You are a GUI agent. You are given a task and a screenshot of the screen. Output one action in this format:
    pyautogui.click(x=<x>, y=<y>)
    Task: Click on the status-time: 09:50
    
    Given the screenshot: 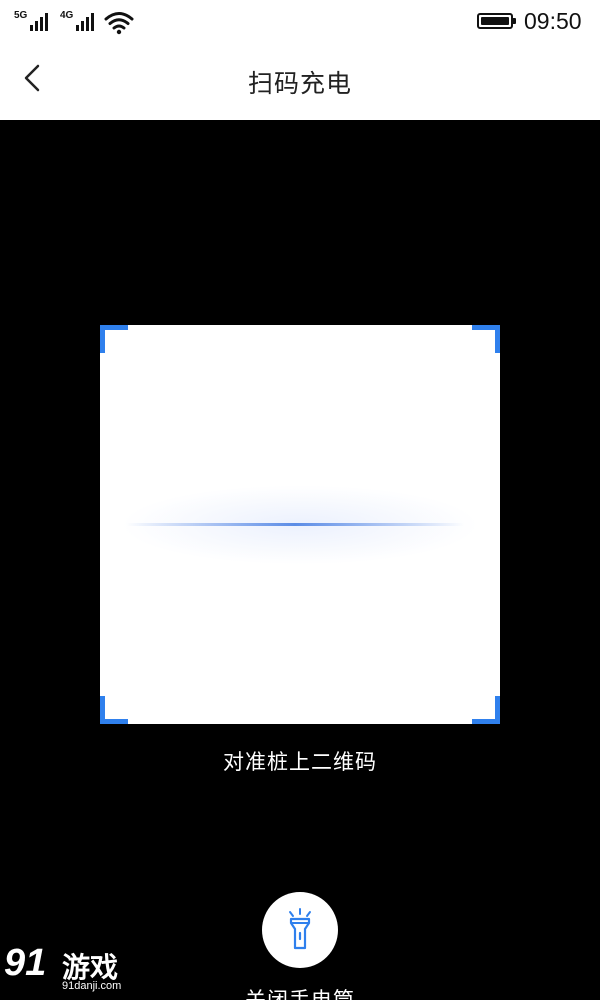 What is the action you would take?
    pyautogui.click(x=553, y=21)
    